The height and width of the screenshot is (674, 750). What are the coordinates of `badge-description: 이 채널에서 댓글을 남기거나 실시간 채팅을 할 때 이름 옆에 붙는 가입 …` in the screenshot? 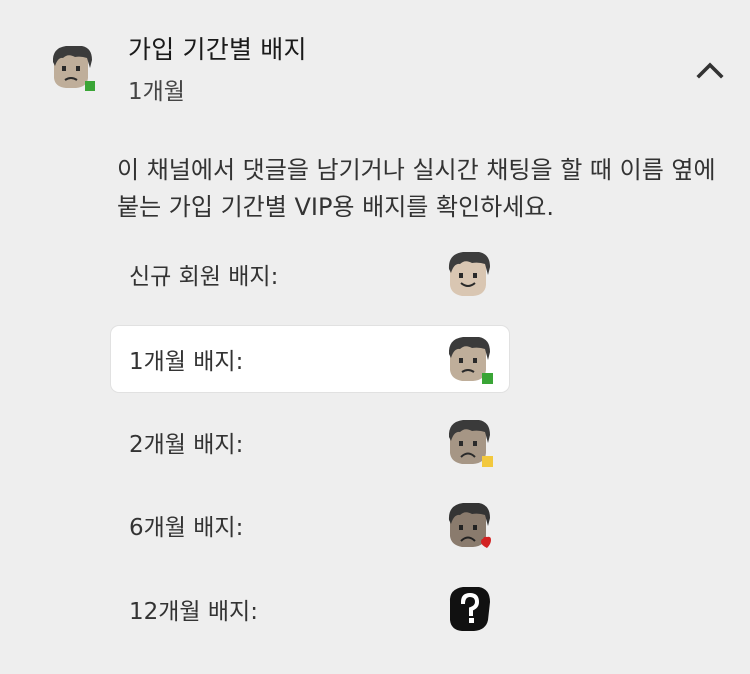 It's located at (416, 188).